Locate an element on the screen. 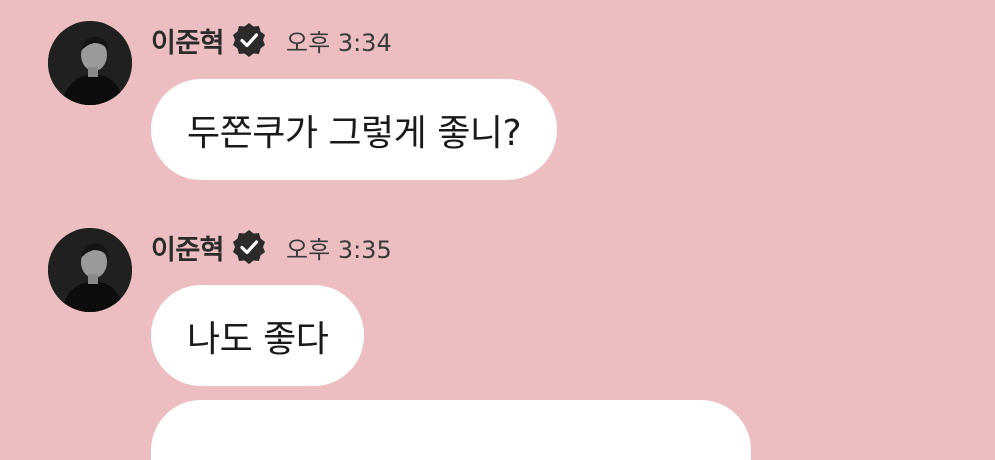  message-header: 이준혁 오후 3:34 is located at coordinates (271, 40).